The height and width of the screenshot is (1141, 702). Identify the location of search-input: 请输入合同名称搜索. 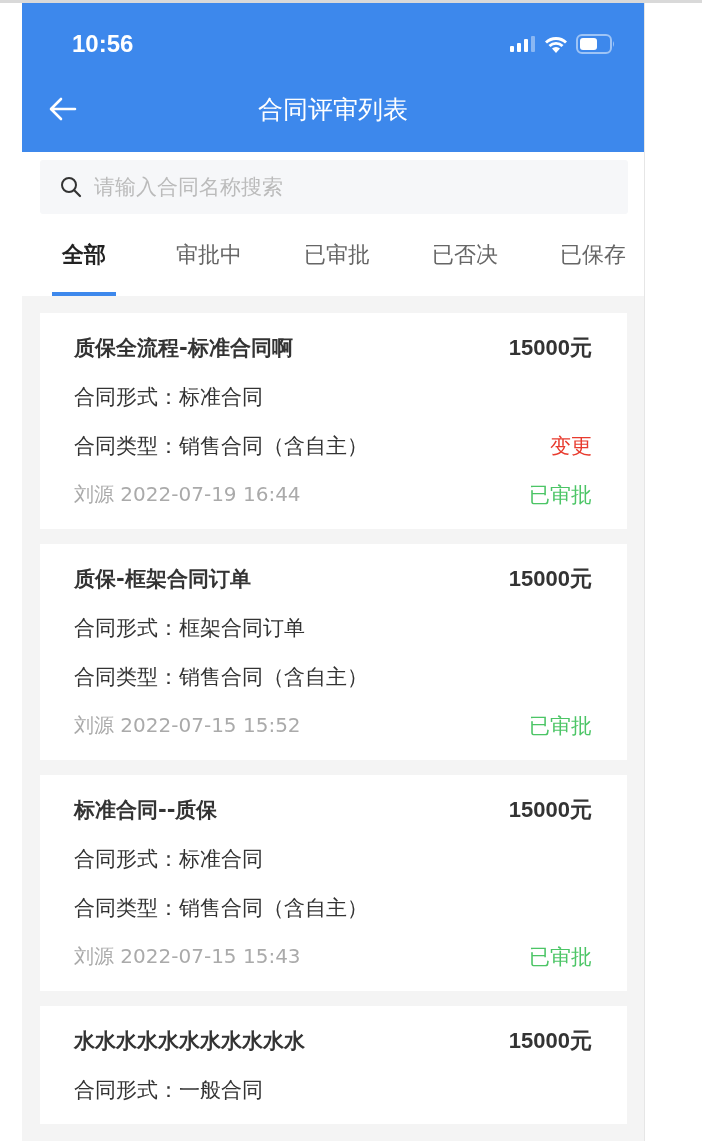
(350, 187).